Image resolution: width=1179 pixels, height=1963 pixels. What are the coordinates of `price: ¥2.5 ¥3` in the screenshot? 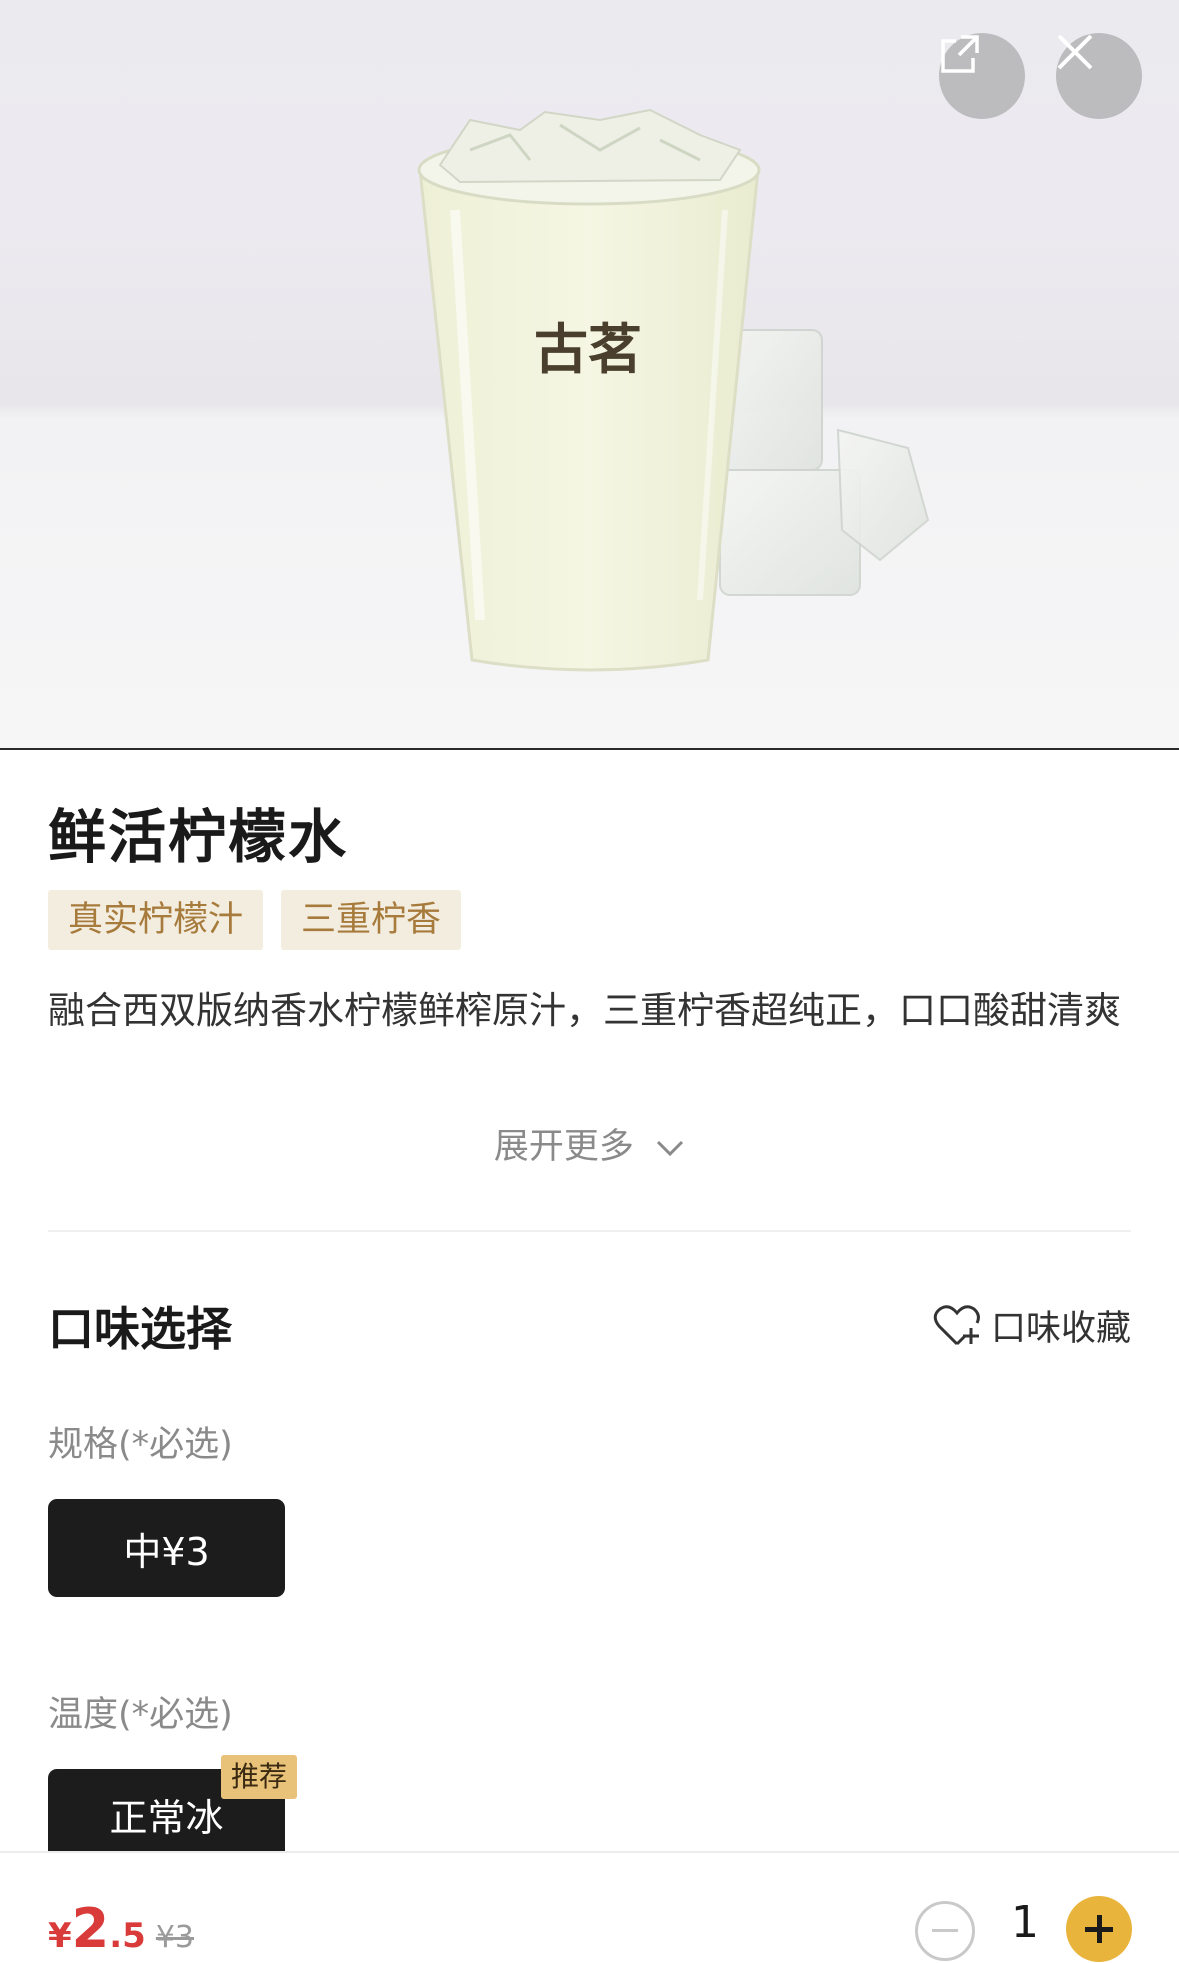 It's located at (121, 1928).